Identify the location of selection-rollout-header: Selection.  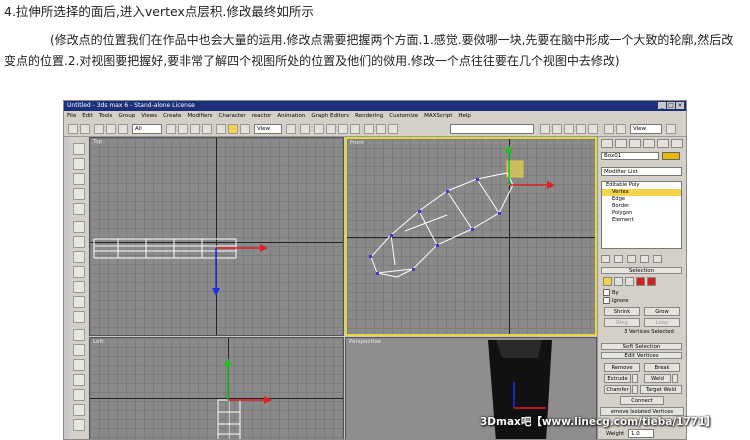
(641, 270).